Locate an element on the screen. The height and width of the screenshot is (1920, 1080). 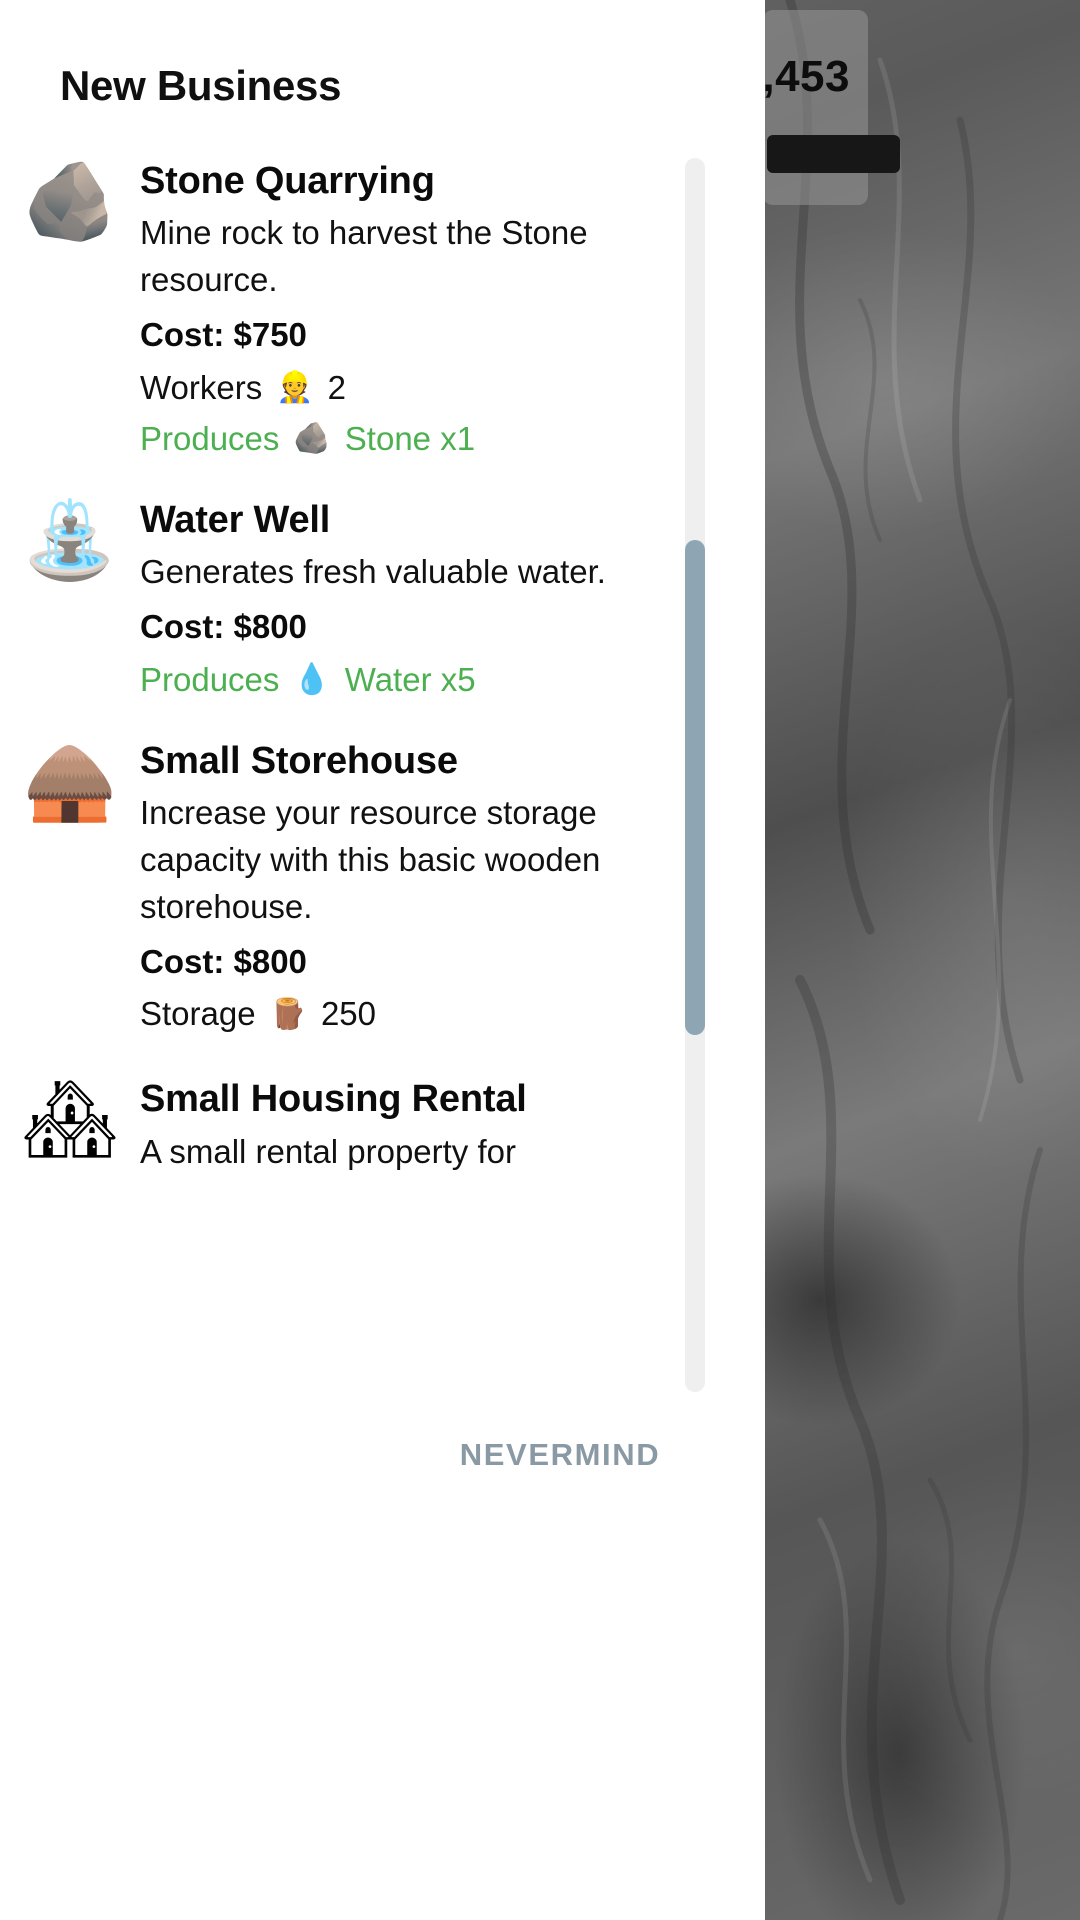
worker-icon: 👷 is located at coordinates (295, 388).